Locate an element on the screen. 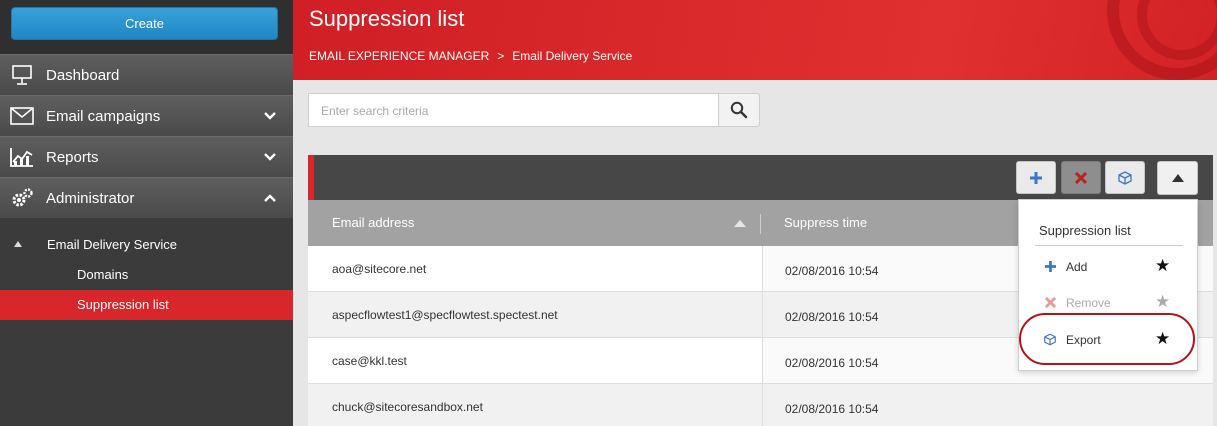 The width and height of the screenshot is (1217, 426). menu-item-add: Add ★ is located at coordinates (1109, 266).